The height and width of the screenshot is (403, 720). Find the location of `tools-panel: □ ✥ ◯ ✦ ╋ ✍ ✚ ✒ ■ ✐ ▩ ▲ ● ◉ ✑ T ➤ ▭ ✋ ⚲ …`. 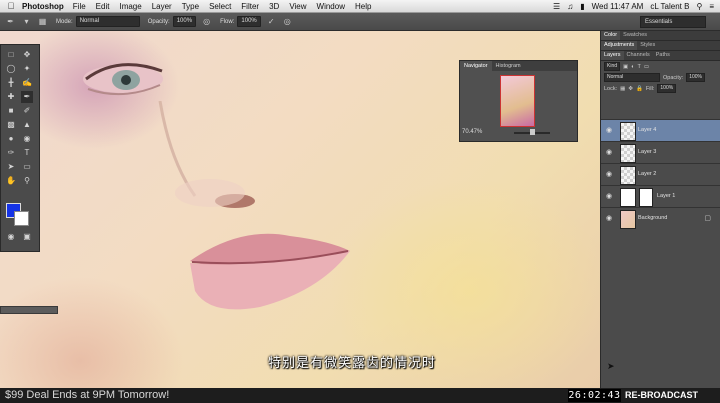

tools-panel: □ ✥ ◯ ✦ ╋ ✍ ✚ ✒ ■ ✐ ▩ ▲ ● ◉ ✑ T ➤ ▭ ✋ ⚲ … is located at coordinates (20, 148).